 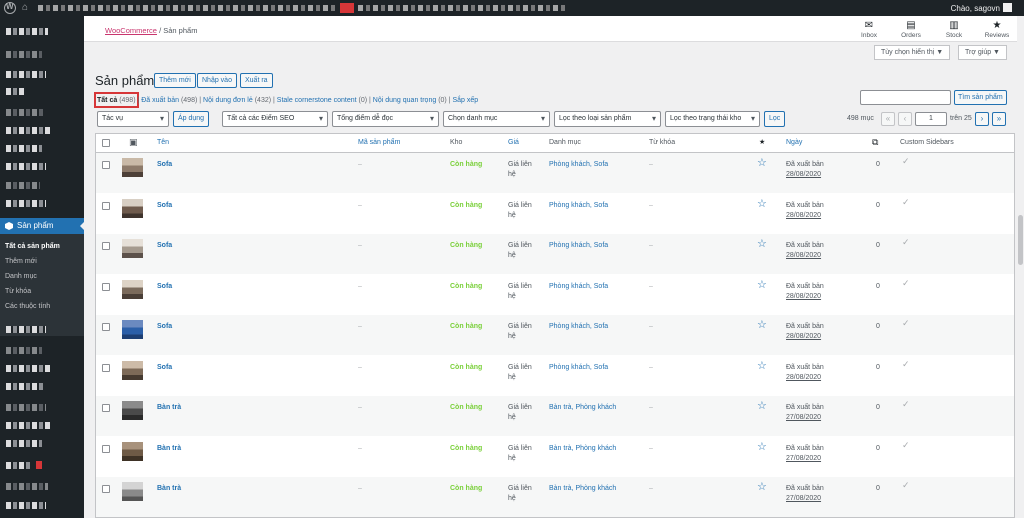 I want to click on column-date: Ngày, so click(x=794, y=142).